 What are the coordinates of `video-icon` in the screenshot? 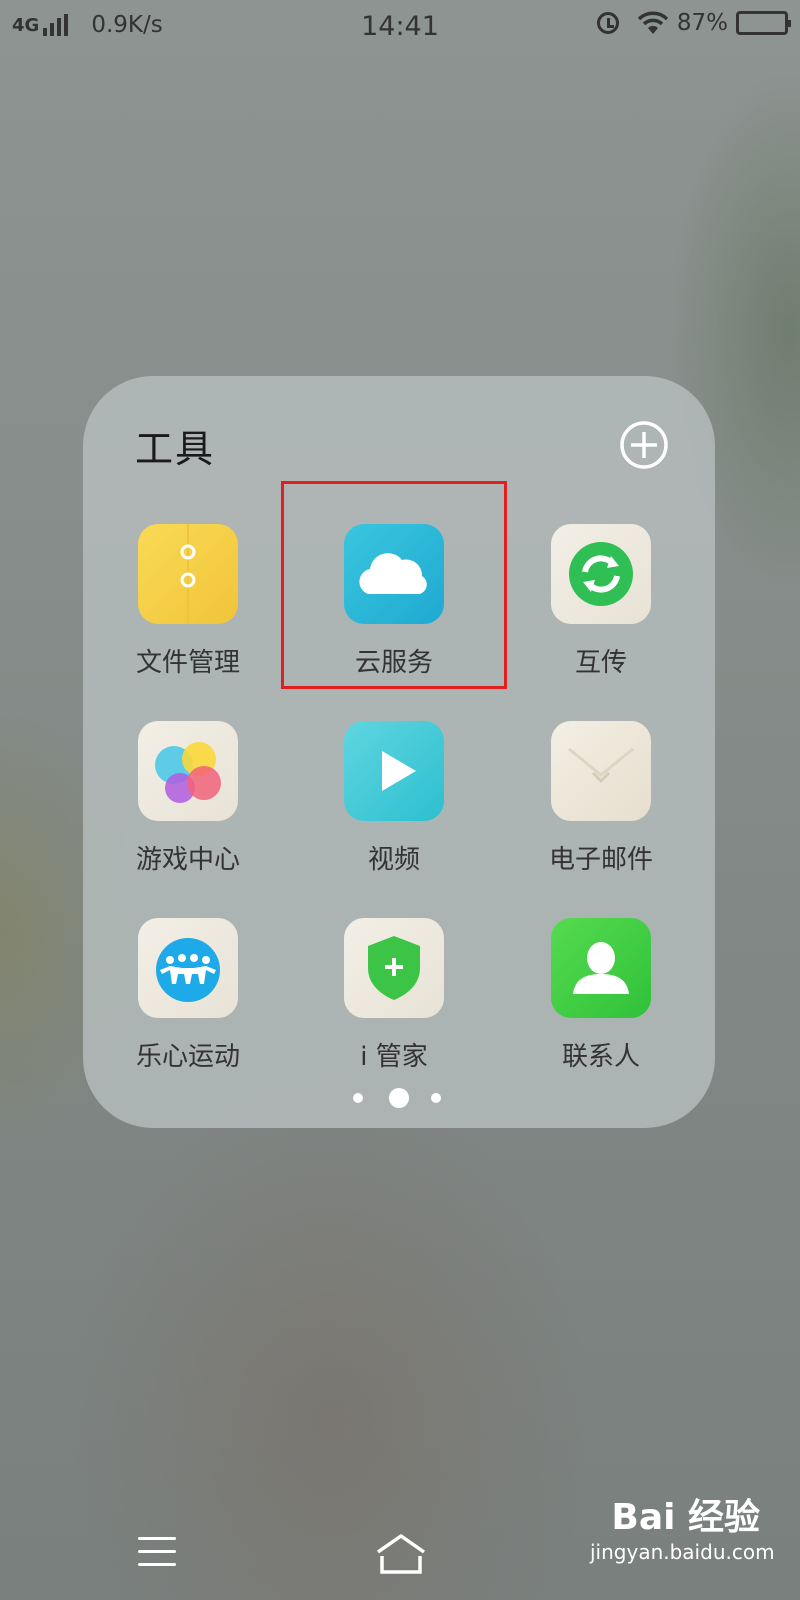 It's located at (394, 771).